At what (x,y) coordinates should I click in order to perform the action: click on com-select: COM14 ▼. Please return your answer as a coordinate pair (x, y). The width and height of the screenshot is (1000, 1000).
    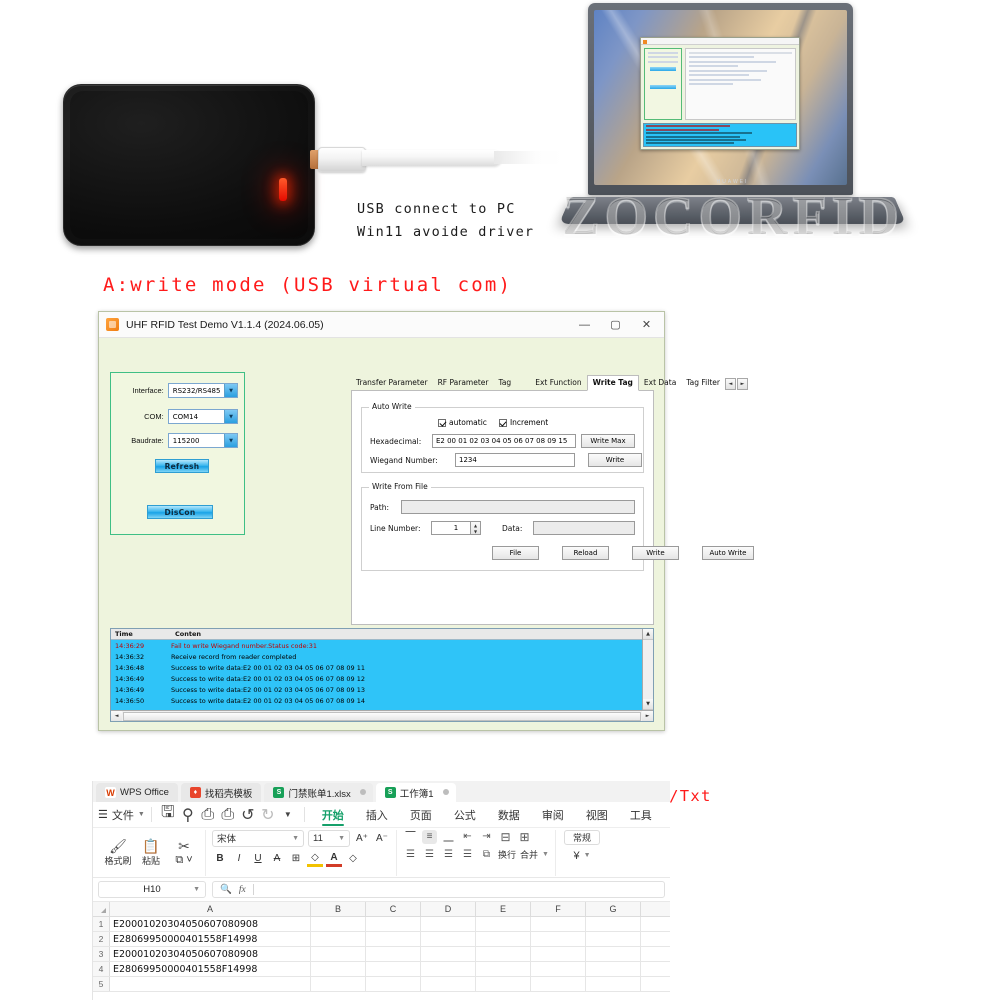
    Looking at the image, I should click on (202, 416).